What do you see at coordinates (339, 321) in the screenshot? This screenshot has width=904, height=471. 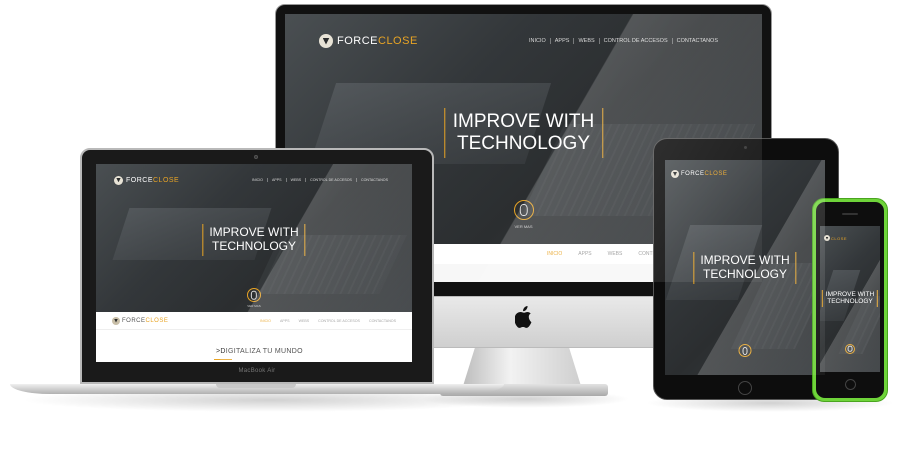 I see `subnav-item-control: CONTROL DE ACCESOS` at bounding box center [339, 321].